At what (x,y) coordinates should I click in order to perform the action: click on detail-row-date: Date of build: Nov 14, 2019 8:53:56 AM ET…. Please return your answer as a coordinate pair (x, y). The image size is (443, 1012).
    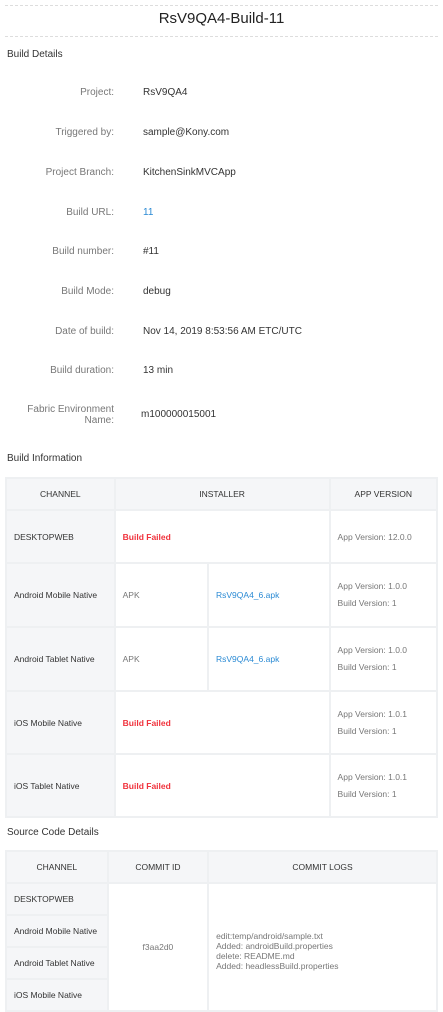
    Looking at the image, I should click on (221, 336).